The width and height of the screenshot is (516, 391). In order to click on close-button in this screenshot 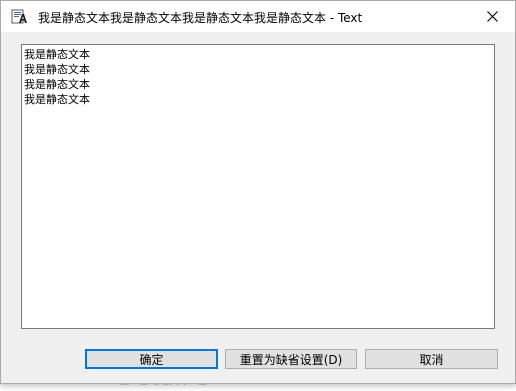, I will do `click(492, 16)`.